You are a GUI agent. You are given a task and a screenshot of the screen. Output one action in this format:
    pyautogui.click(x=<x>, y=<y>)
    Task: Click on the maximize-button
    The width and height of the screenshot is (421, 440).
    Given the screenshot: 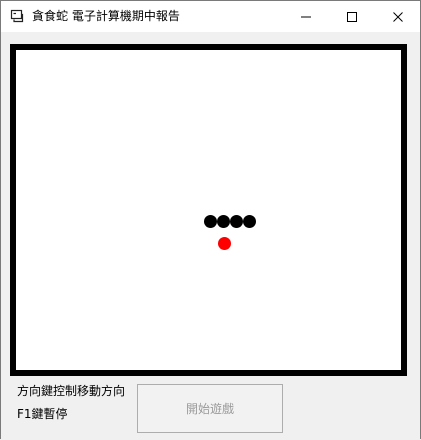 What is the action you would take?
    pyautogui.click(x=352, y=16)
    